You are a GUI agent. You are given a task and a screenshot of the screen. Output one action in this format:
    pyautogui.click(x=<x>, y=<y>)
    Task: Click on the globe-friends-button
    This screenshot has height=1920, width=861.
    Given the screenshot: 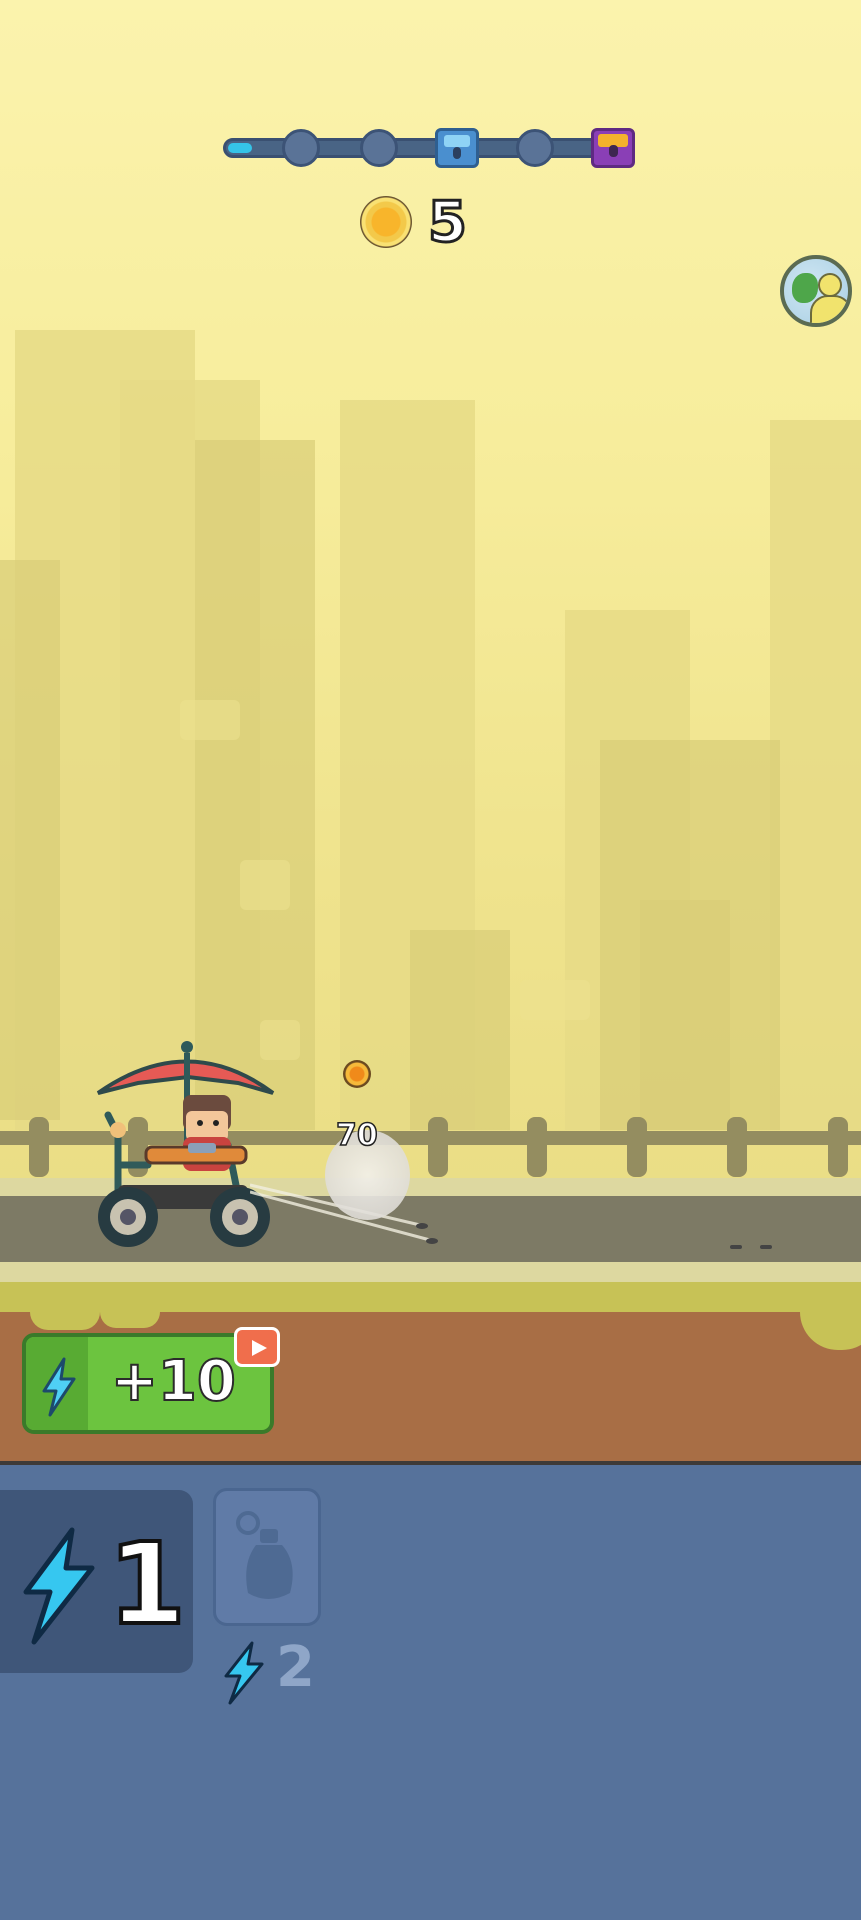 What is the action you would take?
    pyautogui.click(x=816, y=291)
    